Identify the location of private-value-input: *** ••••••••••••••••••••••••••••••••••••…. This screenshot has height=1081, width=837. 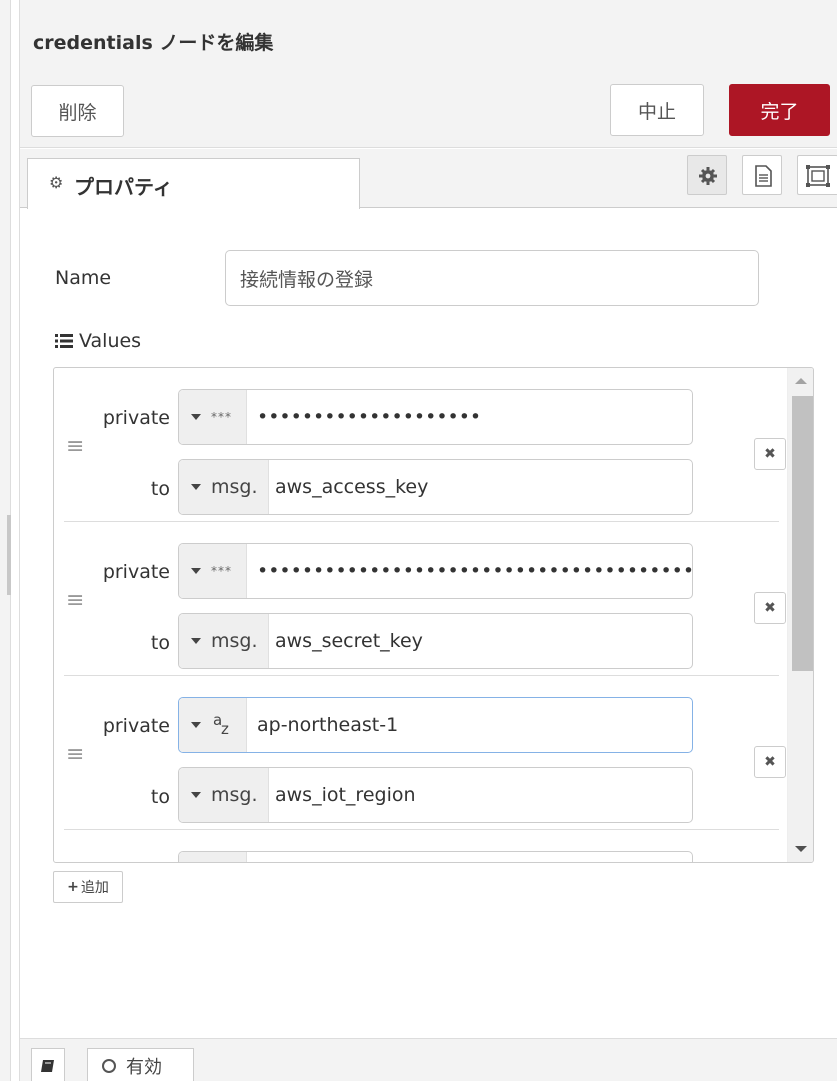
(435, 571).